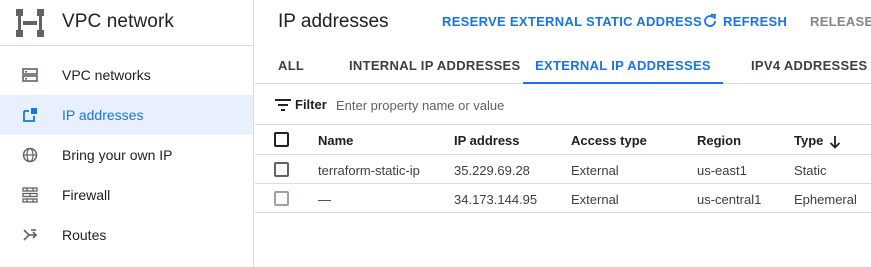 The width and height of the screenshot is (871, 267). What do you see at coordinates (126, 235) in the screenshot?
I see `sidebar-item-routes: Routes` at bounding box center [126, 235].